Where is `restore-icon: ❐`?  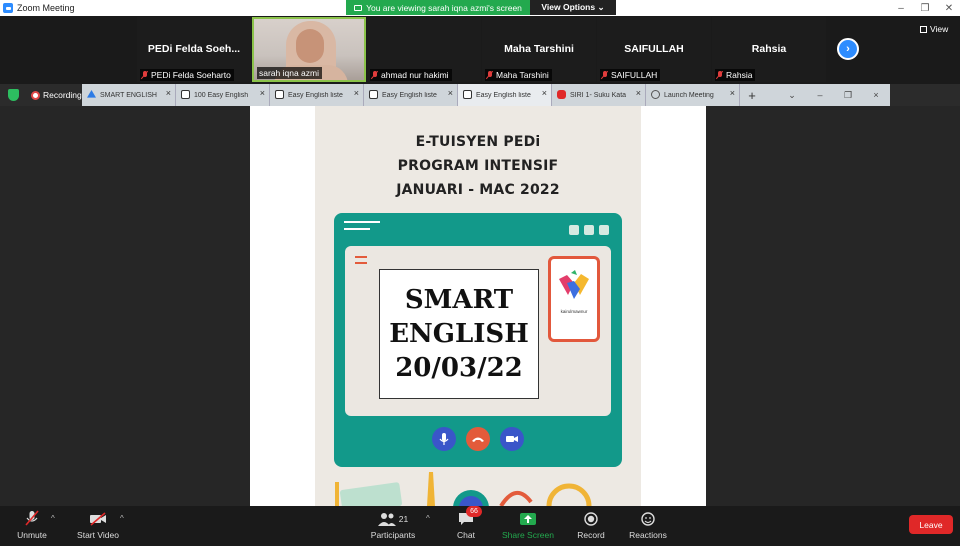
restore-icon: ❐ is located at coordinates (925, 8).